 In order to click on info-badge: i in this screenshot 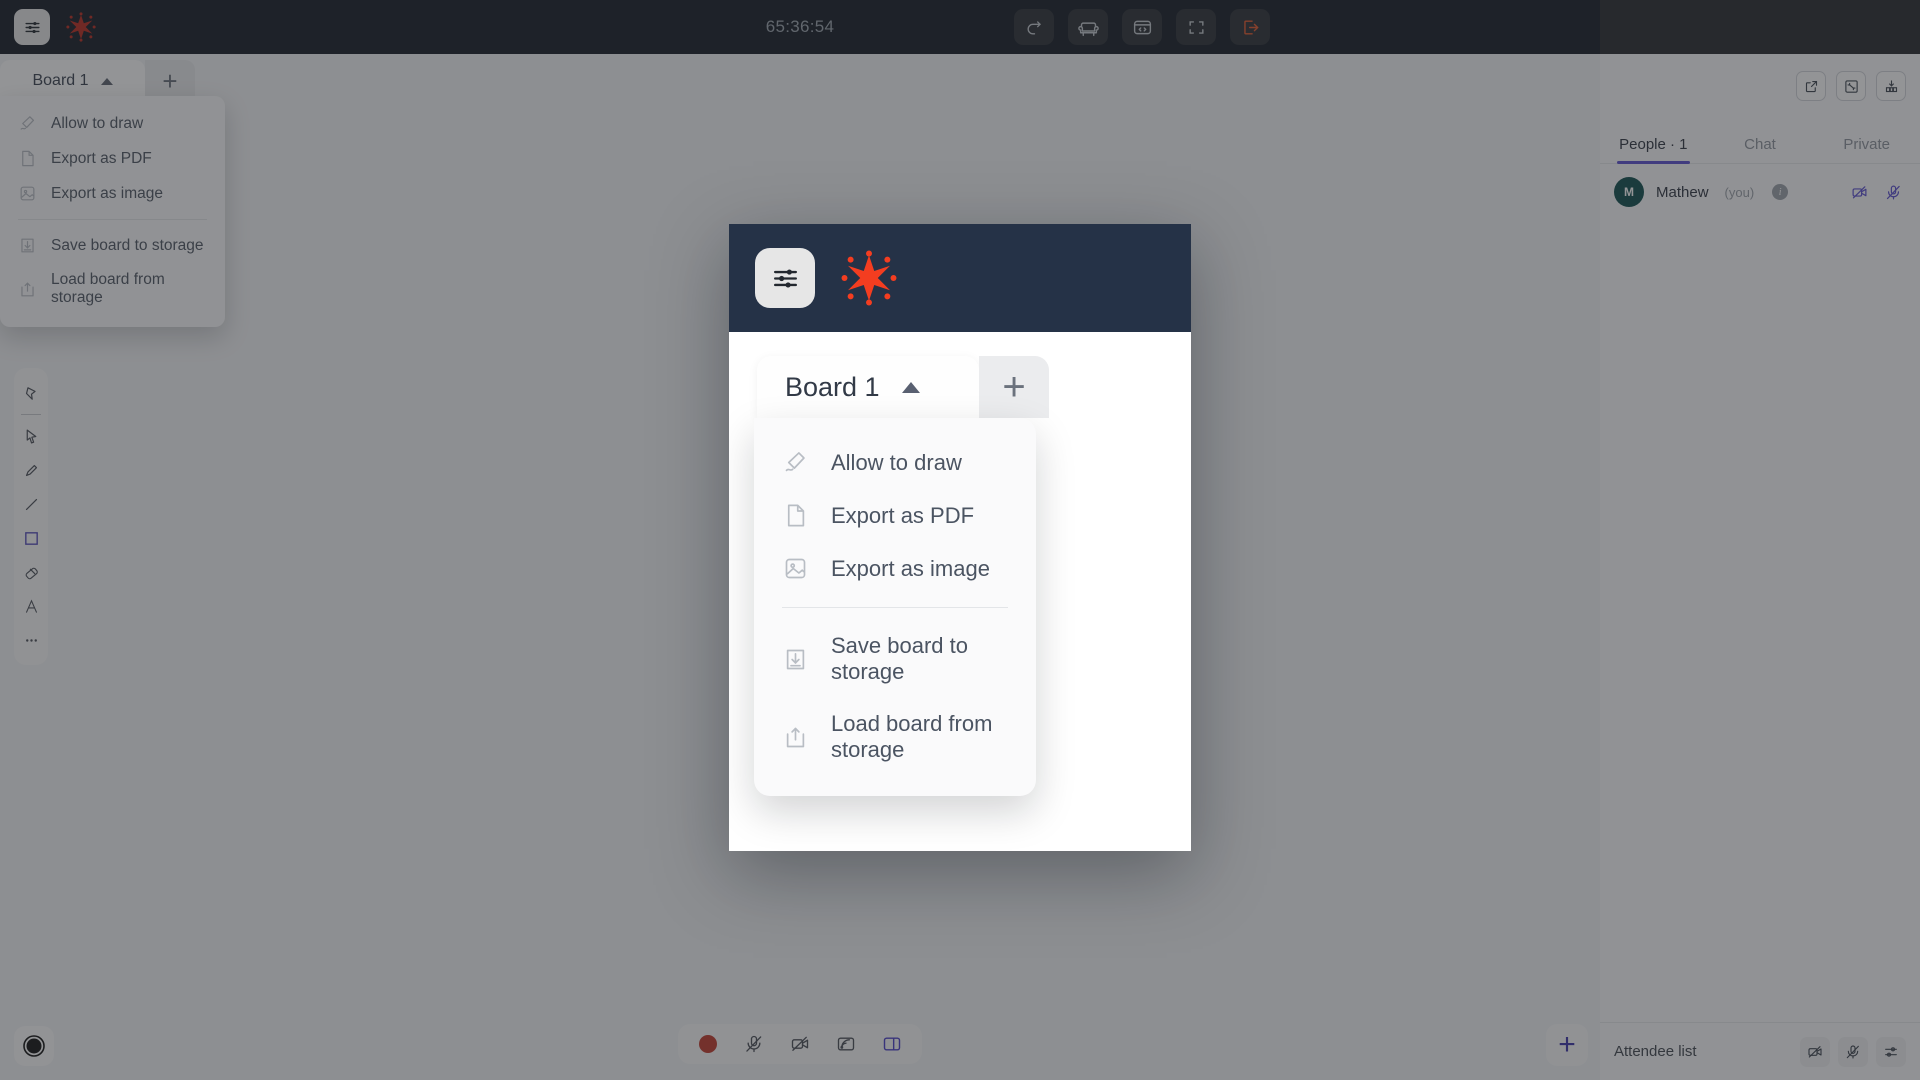, I will do `click(1780, 192)`.